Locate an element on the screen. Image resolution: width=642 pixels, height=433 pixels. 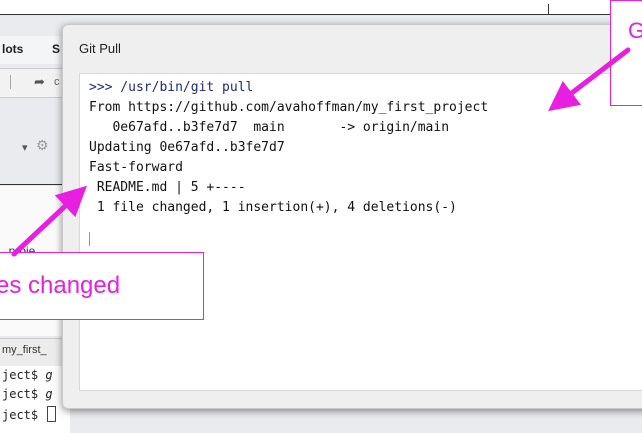
output-line: Fast-forward is located at coordinates (136, 167).